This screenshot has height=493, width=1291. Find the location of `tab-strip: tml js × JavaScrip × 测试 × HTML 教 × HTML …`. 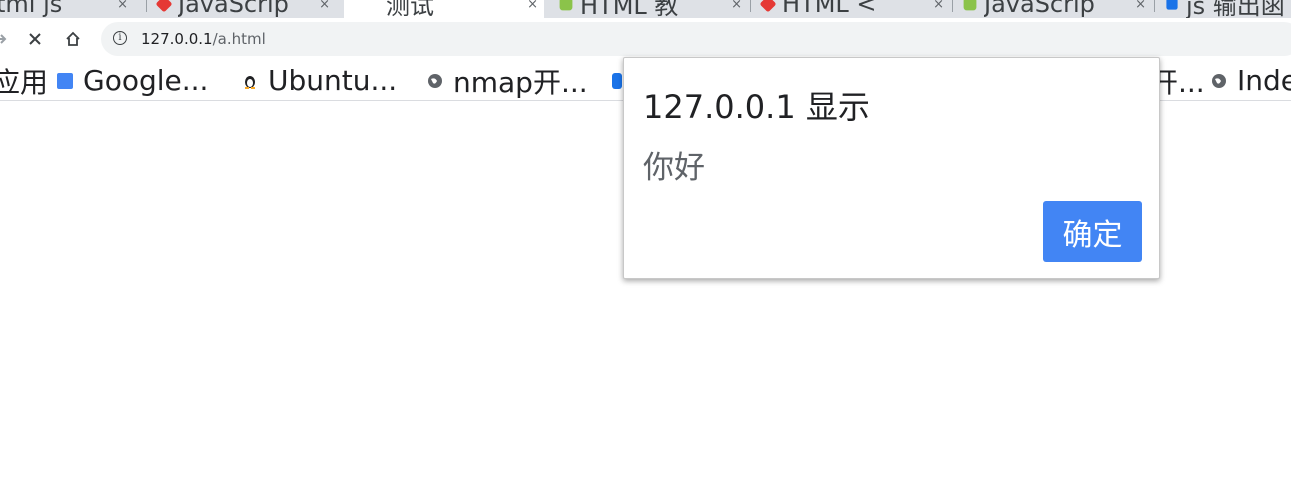

tab-strip: tml js × JavaScrip × 测试 × HTML 教 × HTML … is located at coordinates (645, 9).